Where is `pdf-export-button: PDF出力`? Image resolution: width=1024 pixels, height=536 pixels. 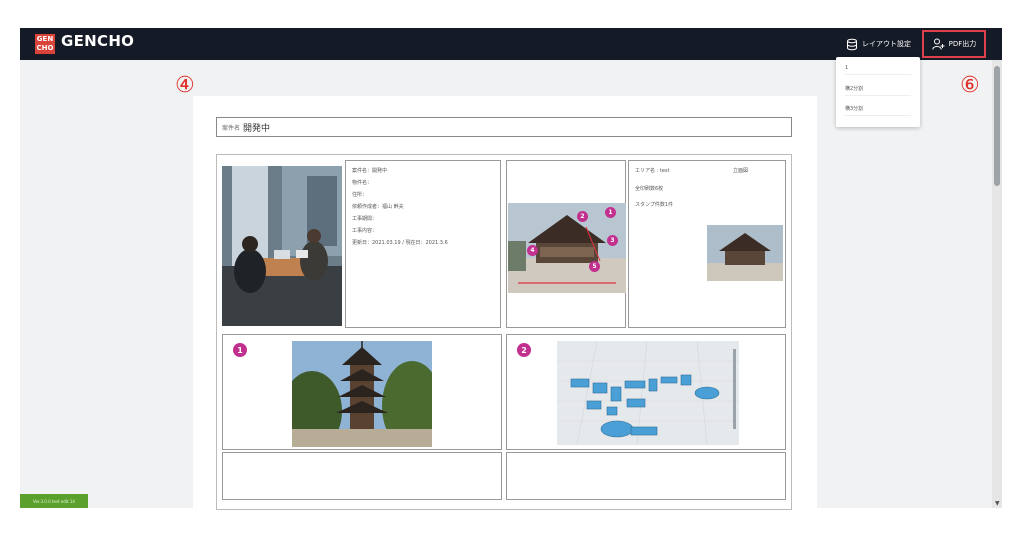 pdf-export-button: PDF出力 is located at coordinates (954, 44).